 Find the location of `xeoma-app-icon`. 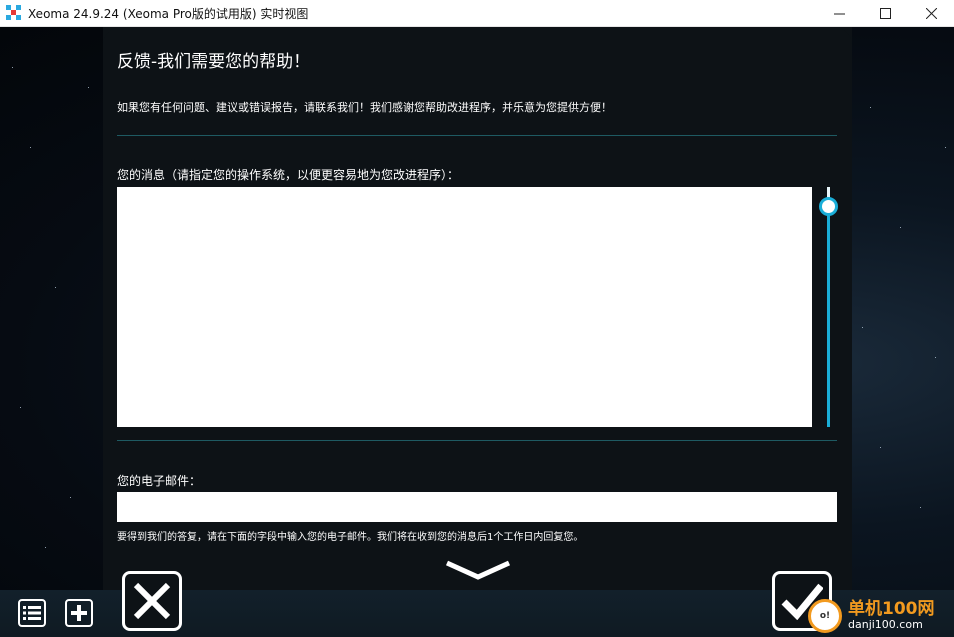

xeoma-app-icon is located at coordinates (14, 13).